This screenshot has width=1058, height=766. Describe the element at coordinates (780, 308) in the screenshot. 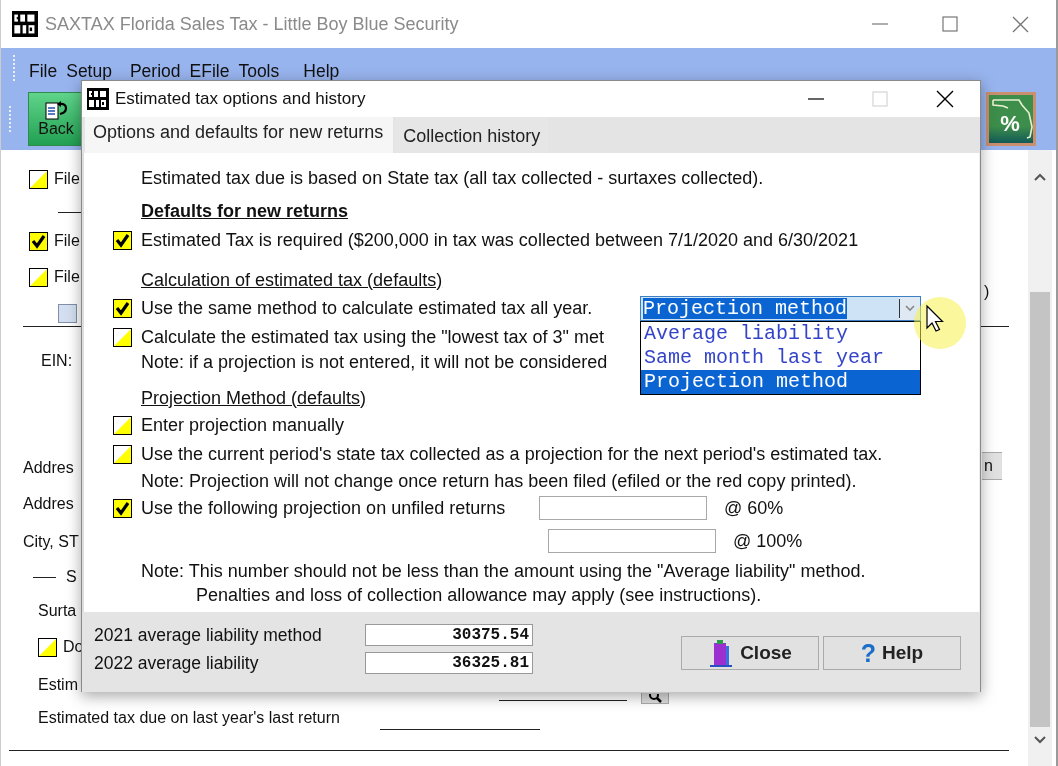

I see `dropdown-field: Projection method` at that location.